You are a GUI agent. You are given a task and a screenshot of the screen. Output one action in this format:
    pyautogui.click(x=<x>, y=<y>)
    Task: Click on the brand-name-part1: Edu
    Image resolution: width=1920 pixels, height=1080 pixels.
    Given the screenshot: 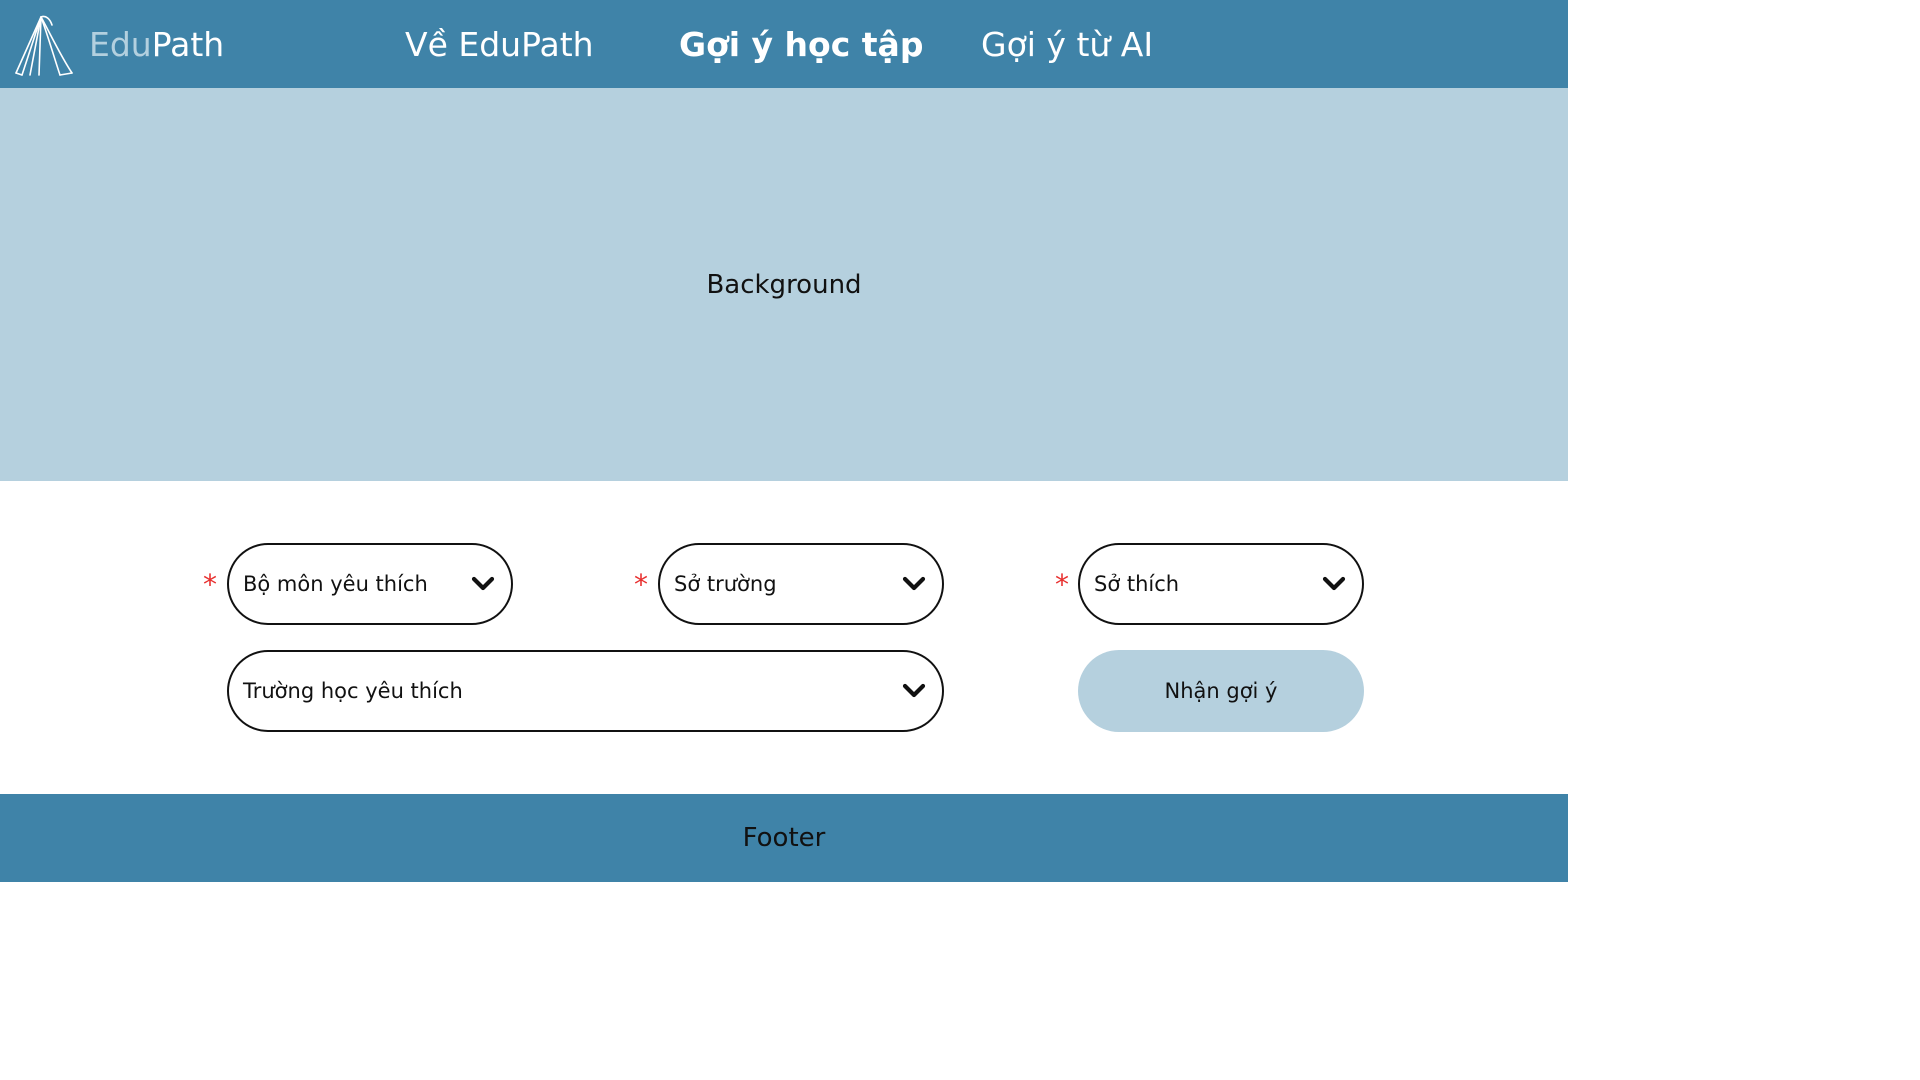 What is the action you would take?
    pyautogui.click(x=120, y=44)
    